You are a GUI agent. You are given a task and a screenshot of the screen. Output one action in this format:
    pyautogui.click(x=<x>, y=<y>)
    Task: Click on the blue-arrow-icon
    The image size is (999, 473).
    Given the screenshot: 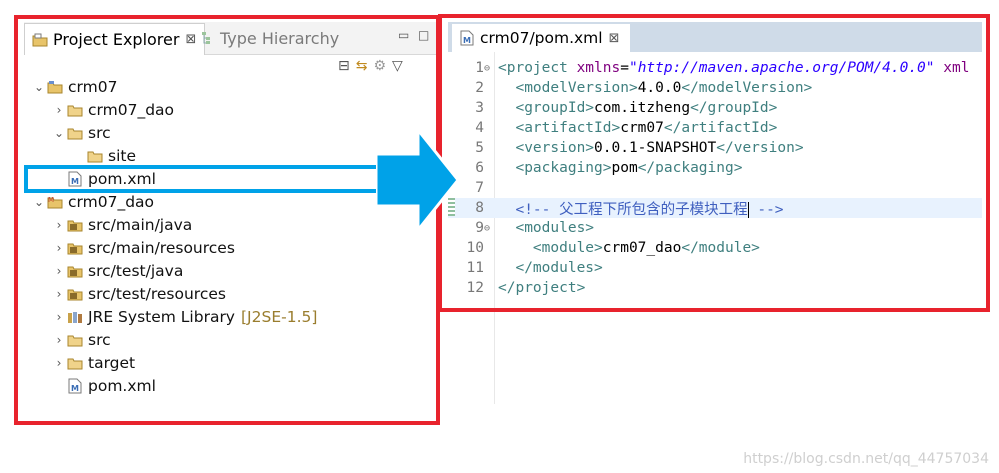 What is the action you would take?
    pyautogui.click(x=418, y=180)
    